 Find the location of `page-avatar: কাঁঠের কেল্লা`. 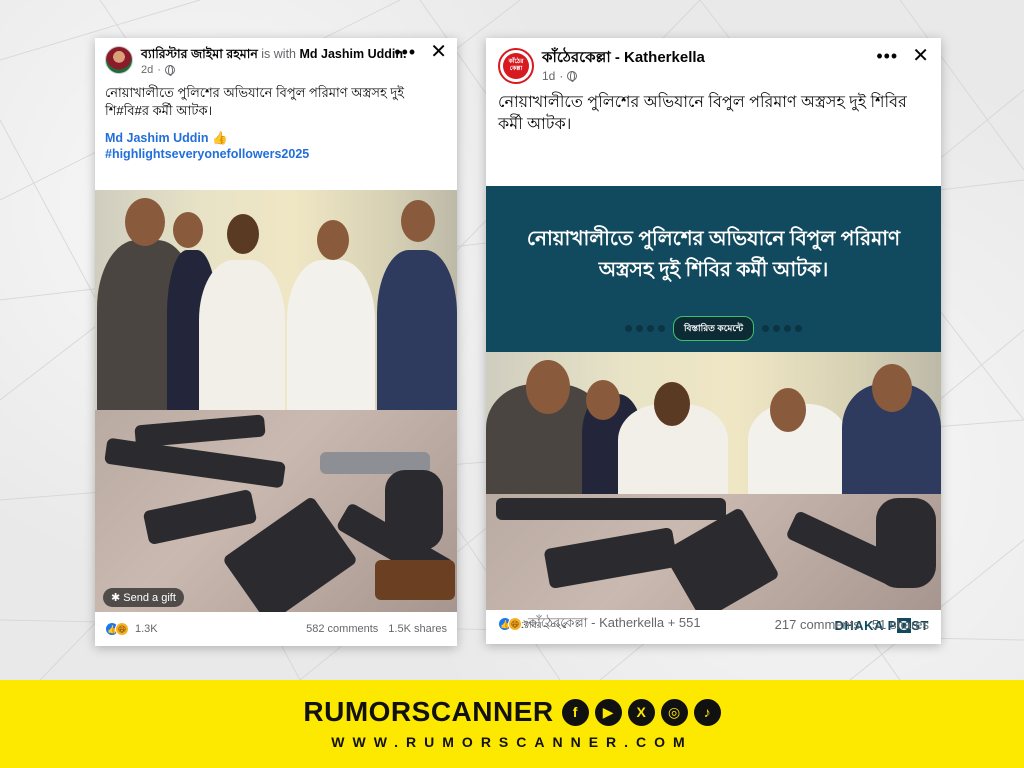

page-avatar: কাঁঠের কেল্লা is located at coordinates (516, 66).